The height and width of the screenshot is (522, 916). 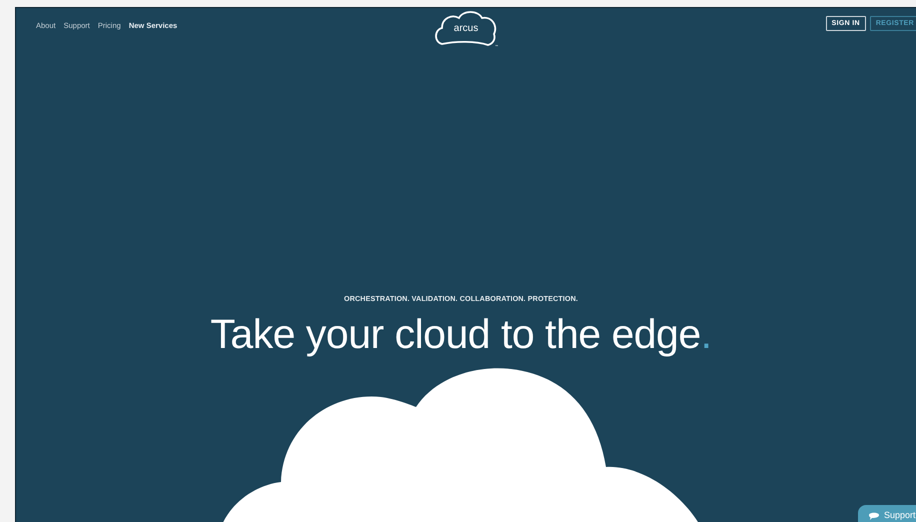 What do you see at coordinates (874, 515) in the screenshot?
I see `chat-icon` at bounding box center [874, 515].